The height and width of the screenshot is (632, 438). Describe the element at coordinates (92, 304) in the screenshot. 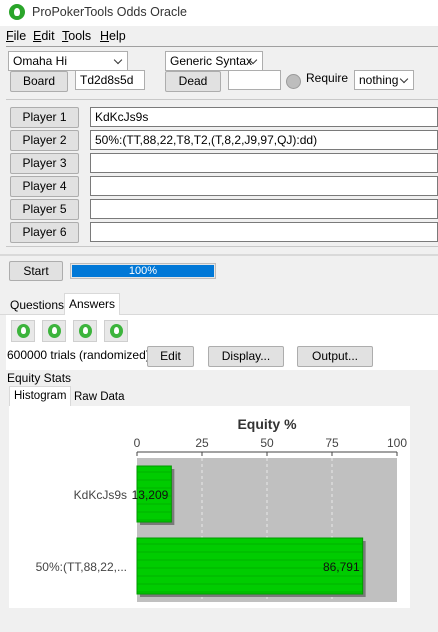

I see `tab-answers: Answers` at that location.